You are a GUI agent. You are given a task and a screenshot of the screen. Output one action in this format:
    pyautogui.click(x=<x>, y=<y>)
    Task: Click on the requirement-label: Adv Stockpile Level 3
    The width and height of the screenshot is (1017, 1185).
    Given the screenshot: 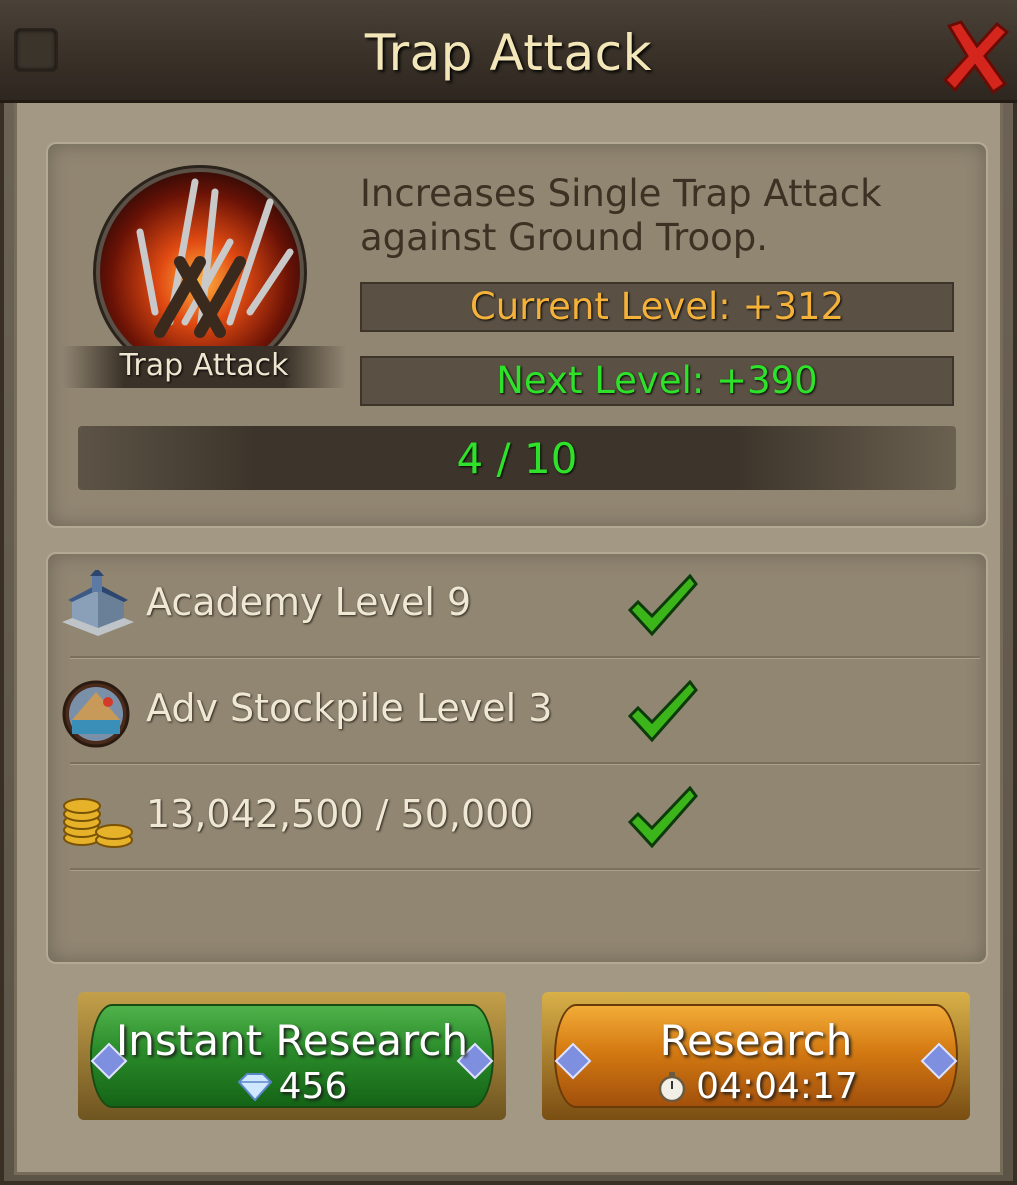 What is the action you would take?
    pyautogui.click(x=349, y=708)
    